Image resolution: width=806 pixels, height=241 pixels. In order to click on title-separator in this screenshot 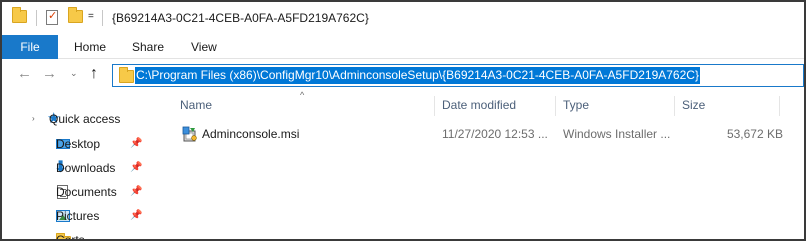, I will do `click(102, 18)`.